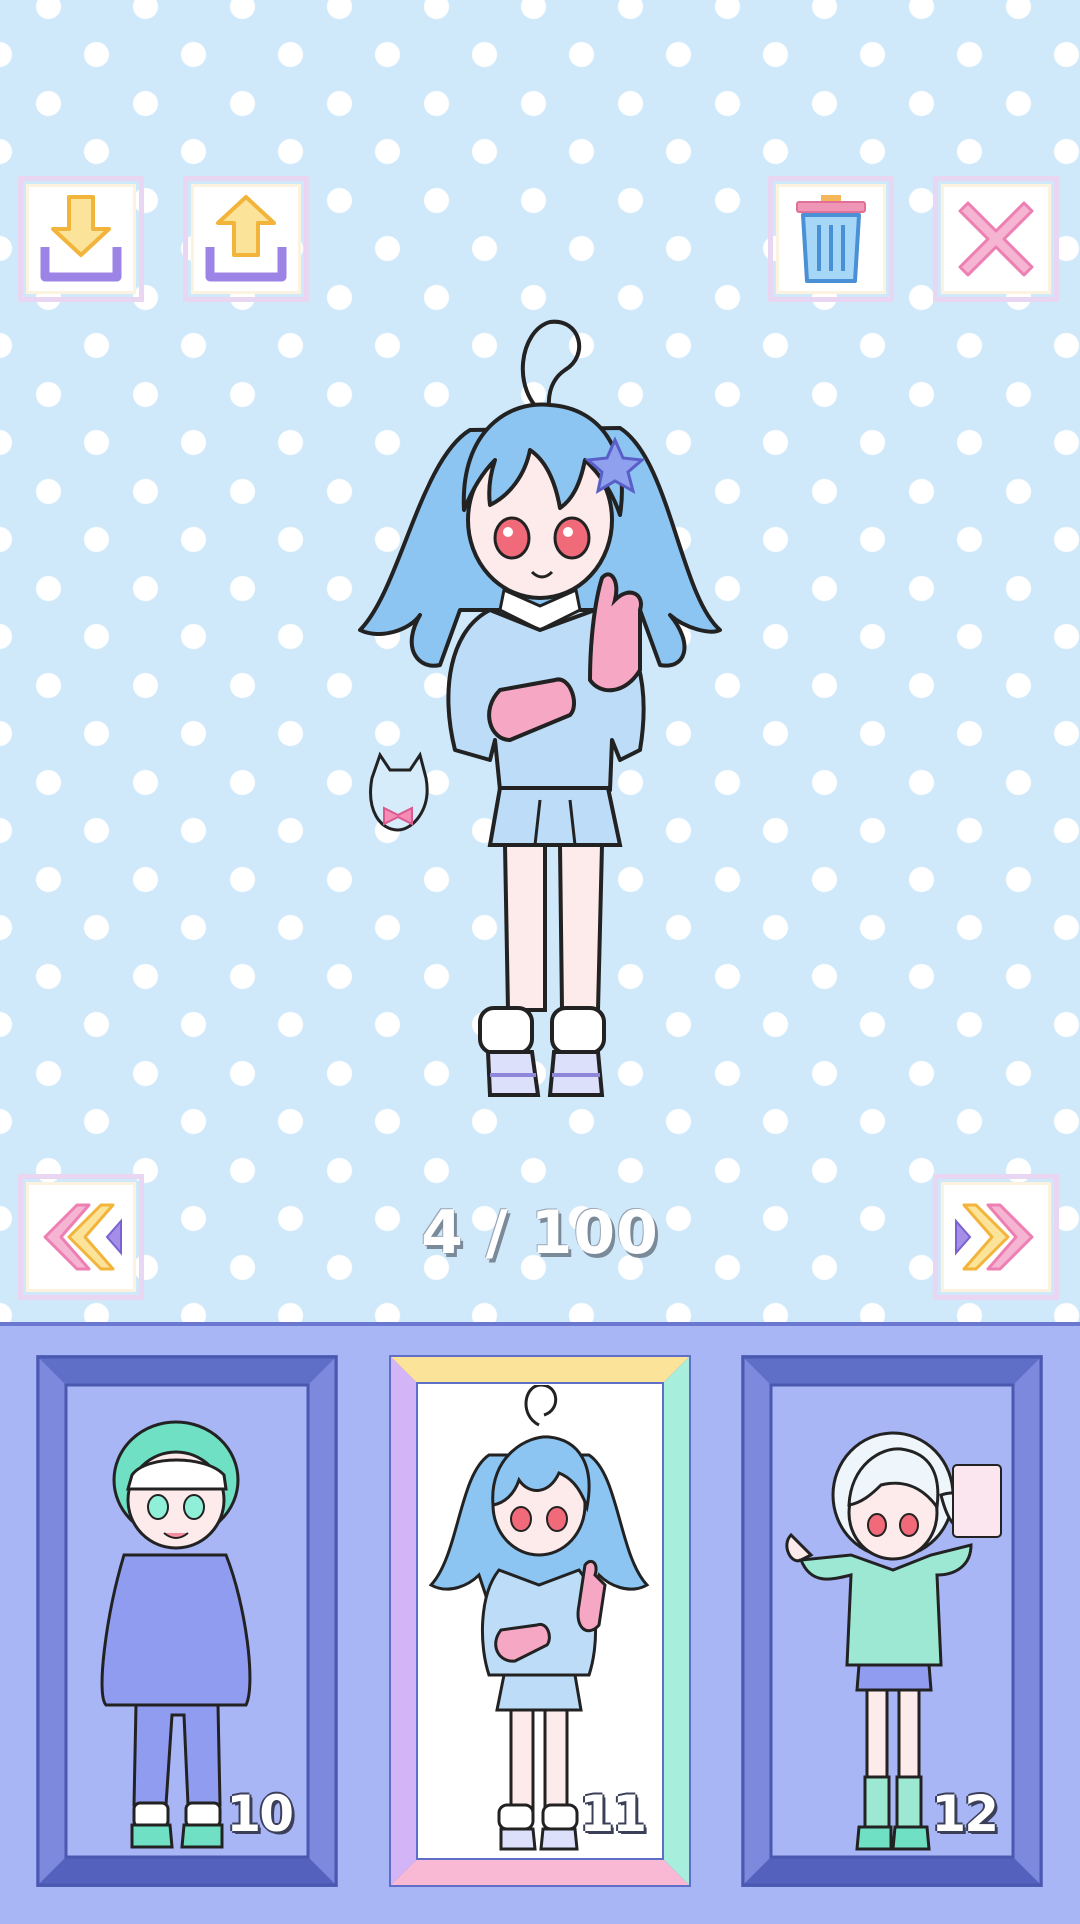  Describe the element at coordinates (965, 1814) in the screenshot. I see `slot-number: 12` at that location.